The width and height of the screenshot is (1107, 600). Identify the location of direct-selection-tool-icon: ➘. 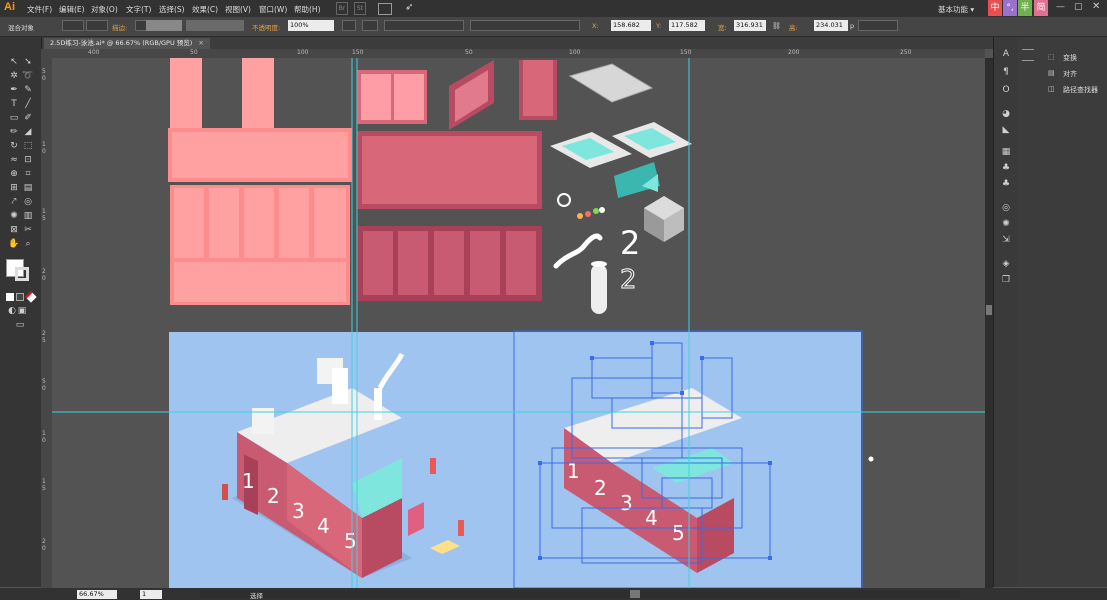
(28, 62).